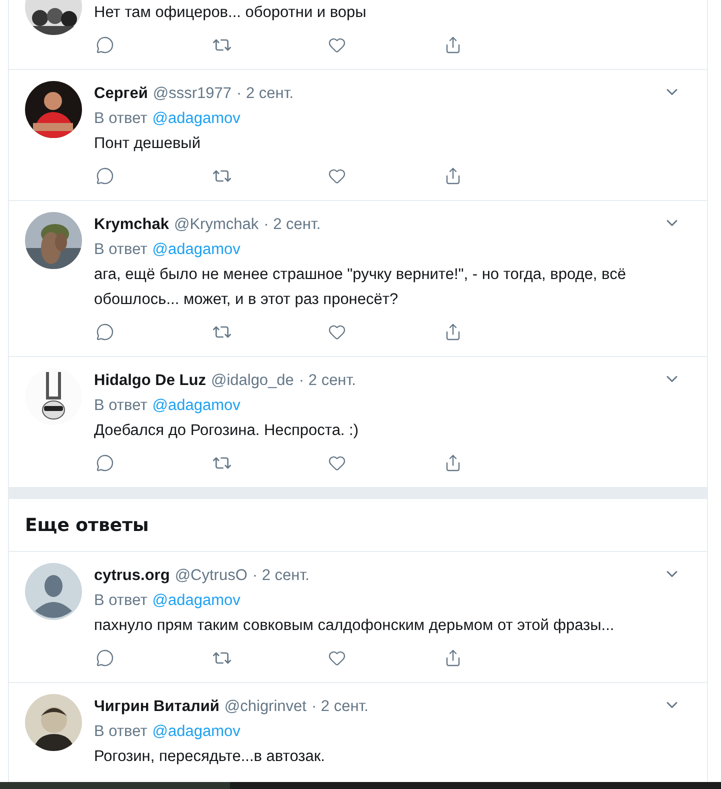 This screenshot has width=721, height=789. Describe the element at coordinates (265, 707) in the screenshot. I see `author-handle: @chigrinvet` at that location.